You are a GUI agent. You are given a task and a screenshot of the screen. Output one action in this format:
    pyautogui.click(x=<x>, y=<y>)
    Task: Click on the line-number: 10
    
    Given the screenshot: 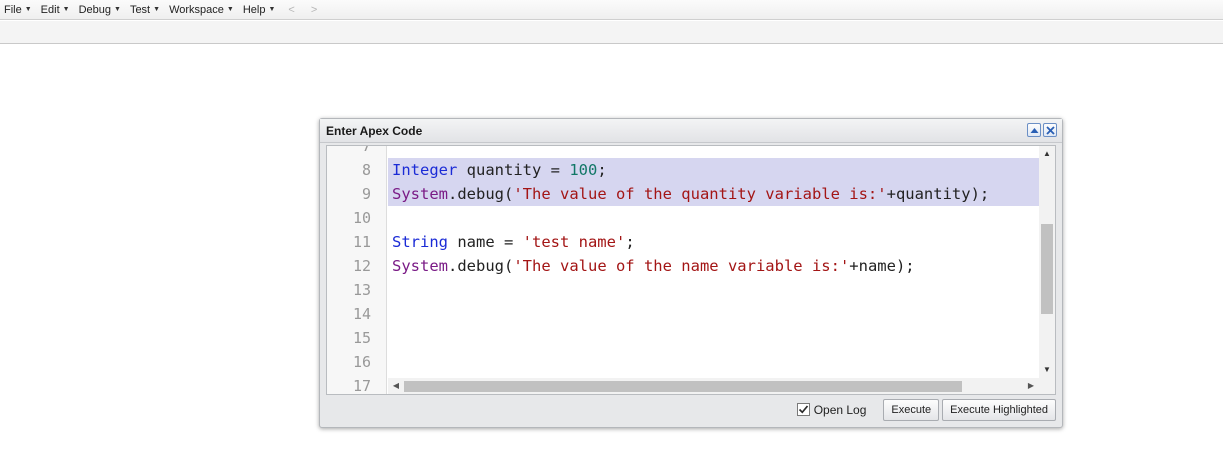 What is the action you would take?
    pyautogui.click(x=361, y=218)
    